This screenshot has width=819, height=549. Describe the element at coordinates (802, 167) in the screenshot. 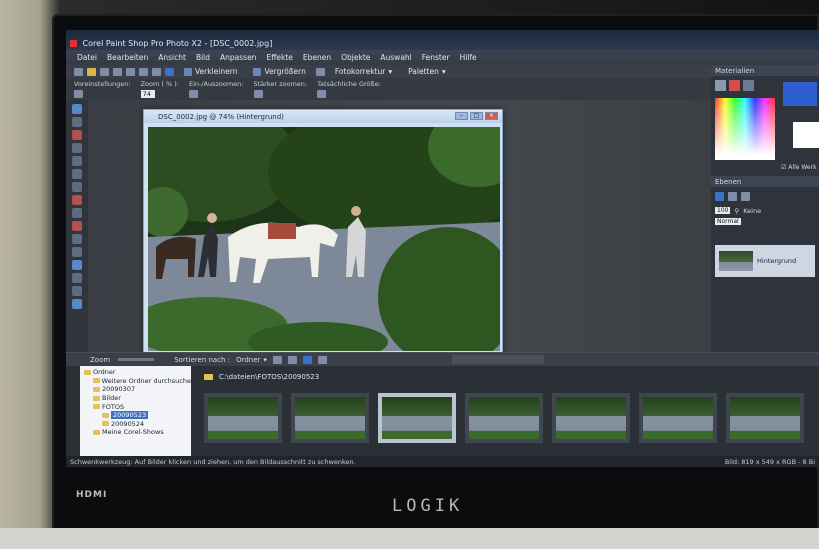

I see `all-tools-label: Alle Werk` at that location.